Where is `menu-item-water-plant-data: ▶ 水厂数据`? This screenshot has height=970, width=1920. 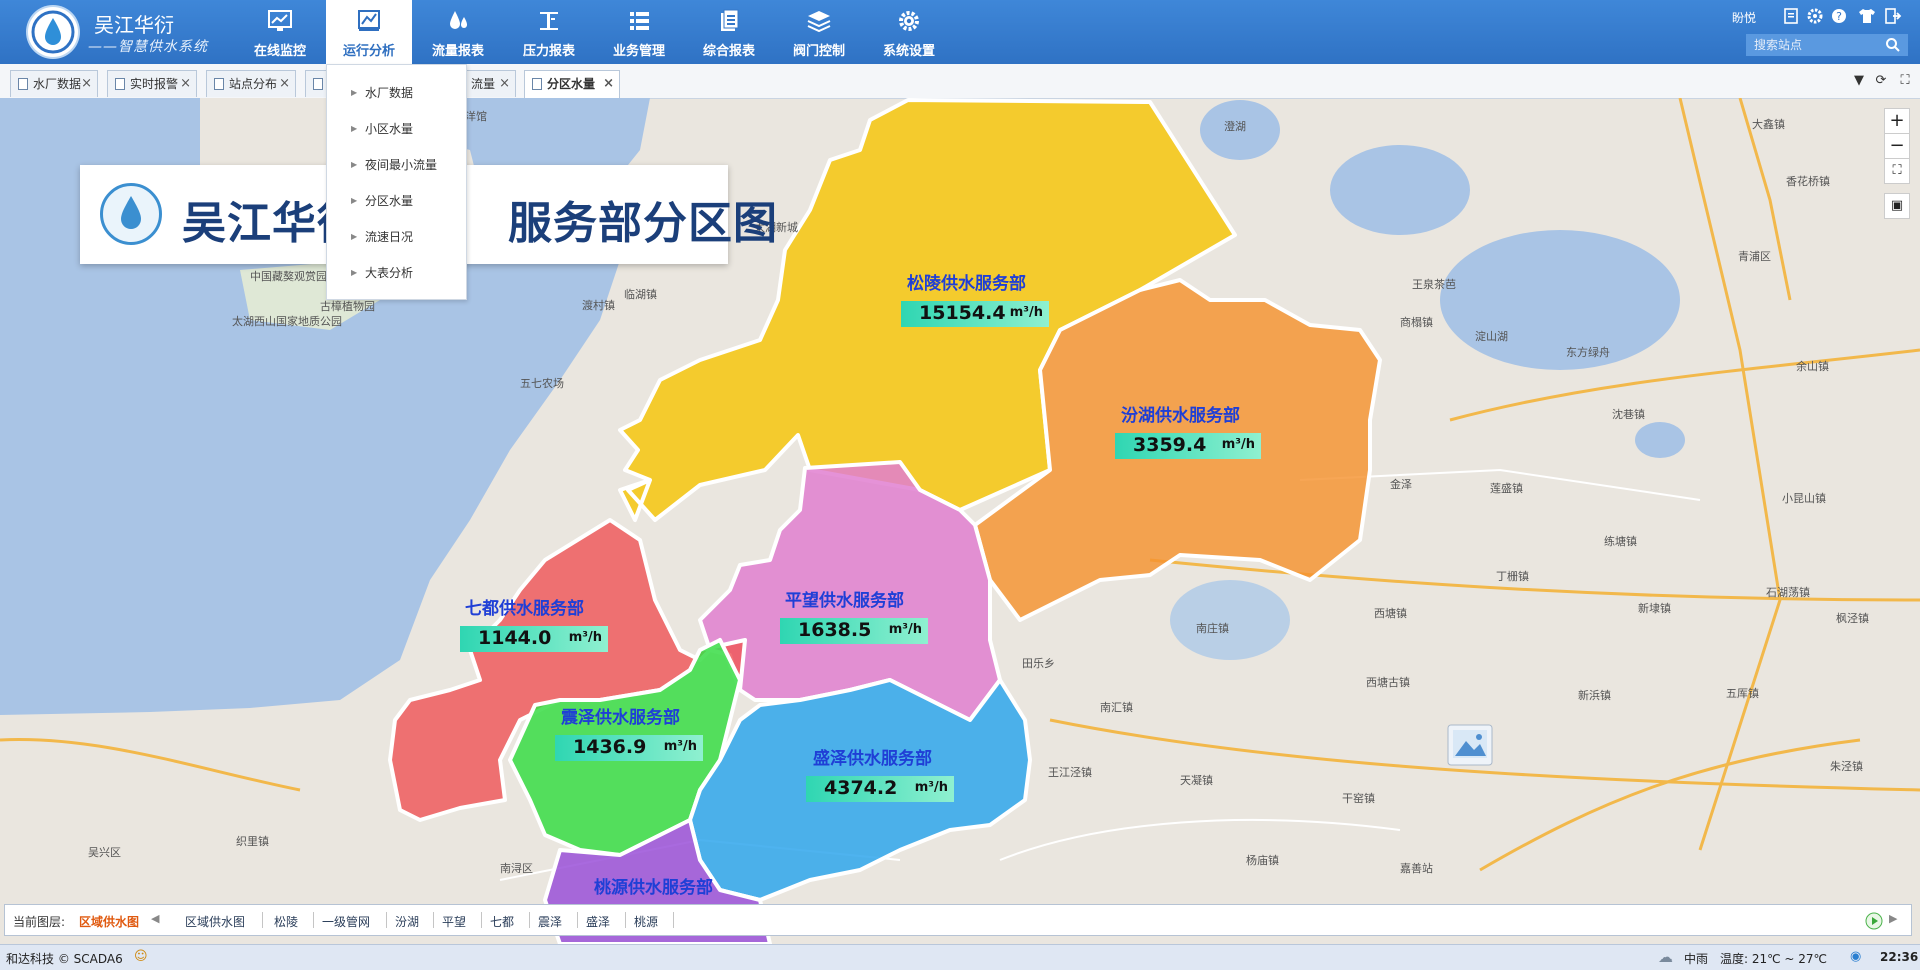
menu-item-water-plant-data: ▶ 水厂数据 is located at coordinates (396, 93).